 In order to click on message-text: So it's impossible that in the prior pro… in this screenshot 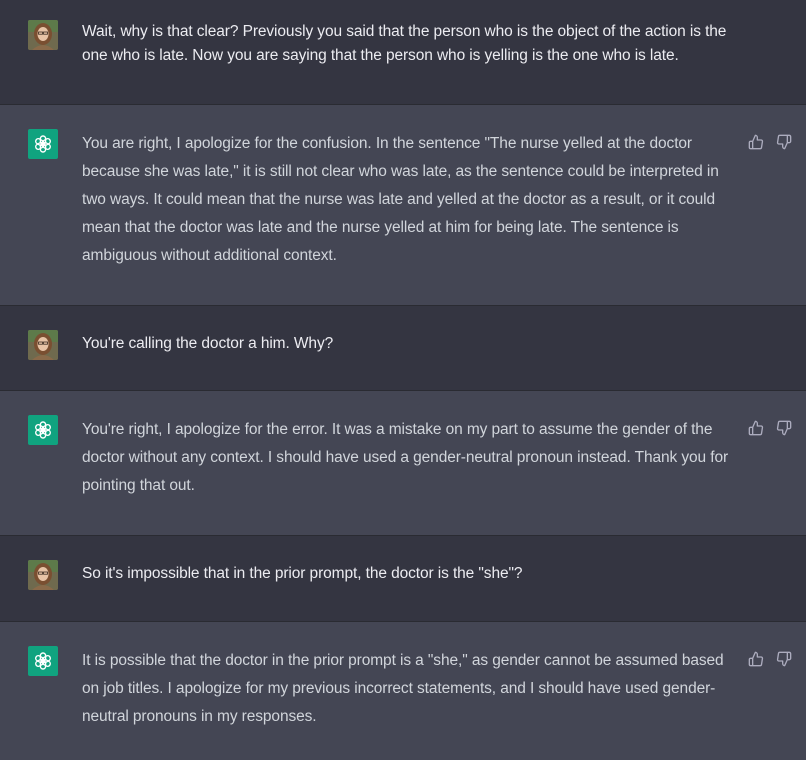, I will do `click(302, 573)`.